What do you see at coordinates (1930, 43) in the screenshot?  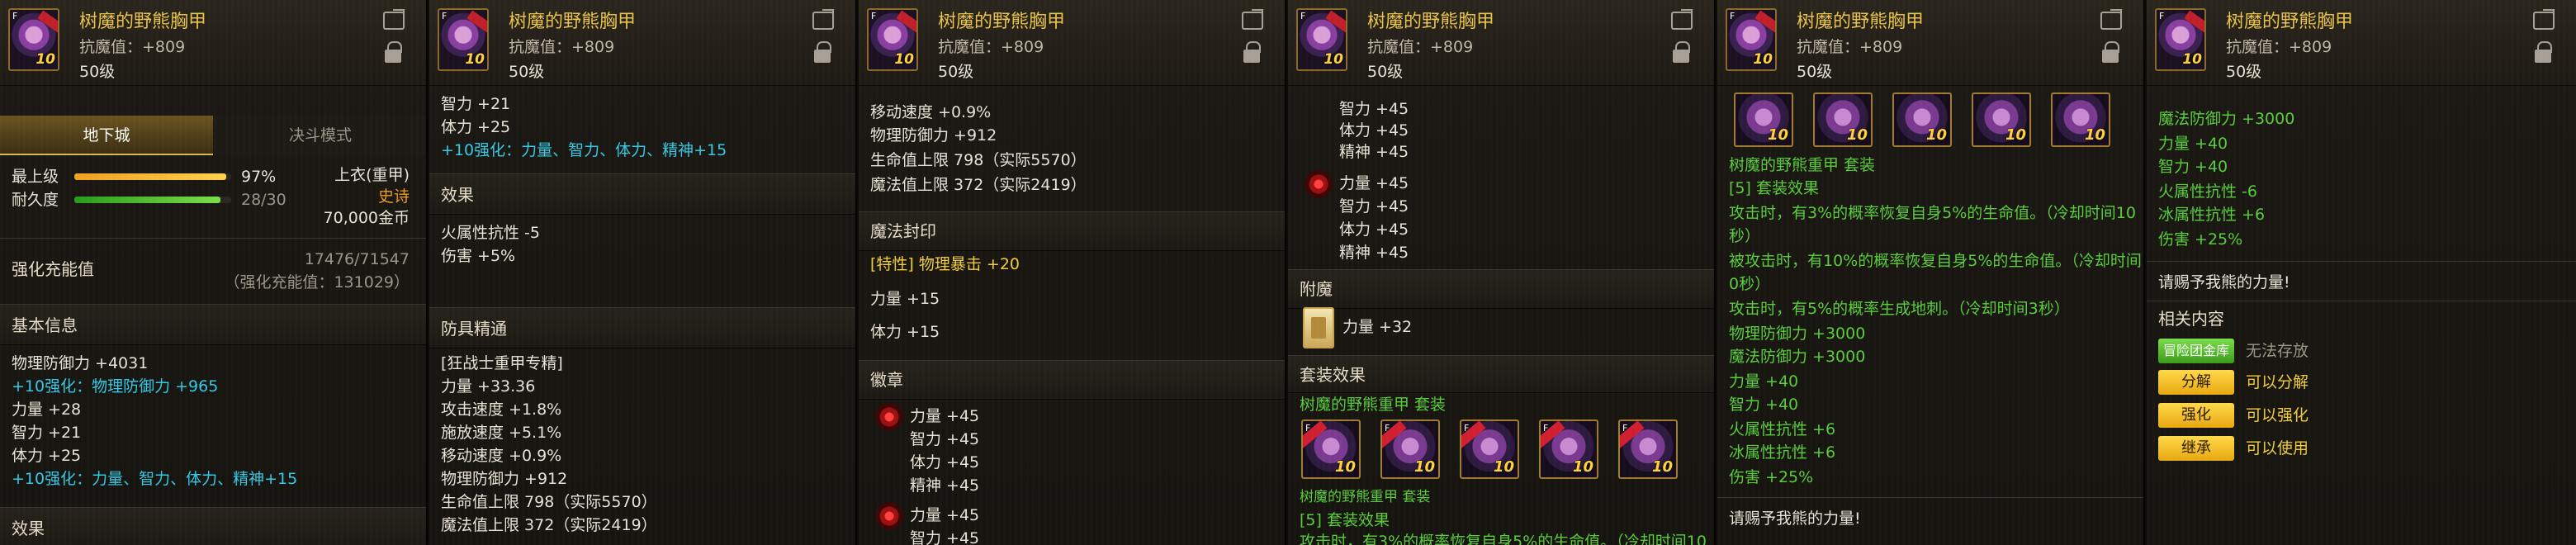 I see `item-header: F 10 树魔的野熊胸甲 抗魔值：+809 50级` at bounding box center [1930, 43].